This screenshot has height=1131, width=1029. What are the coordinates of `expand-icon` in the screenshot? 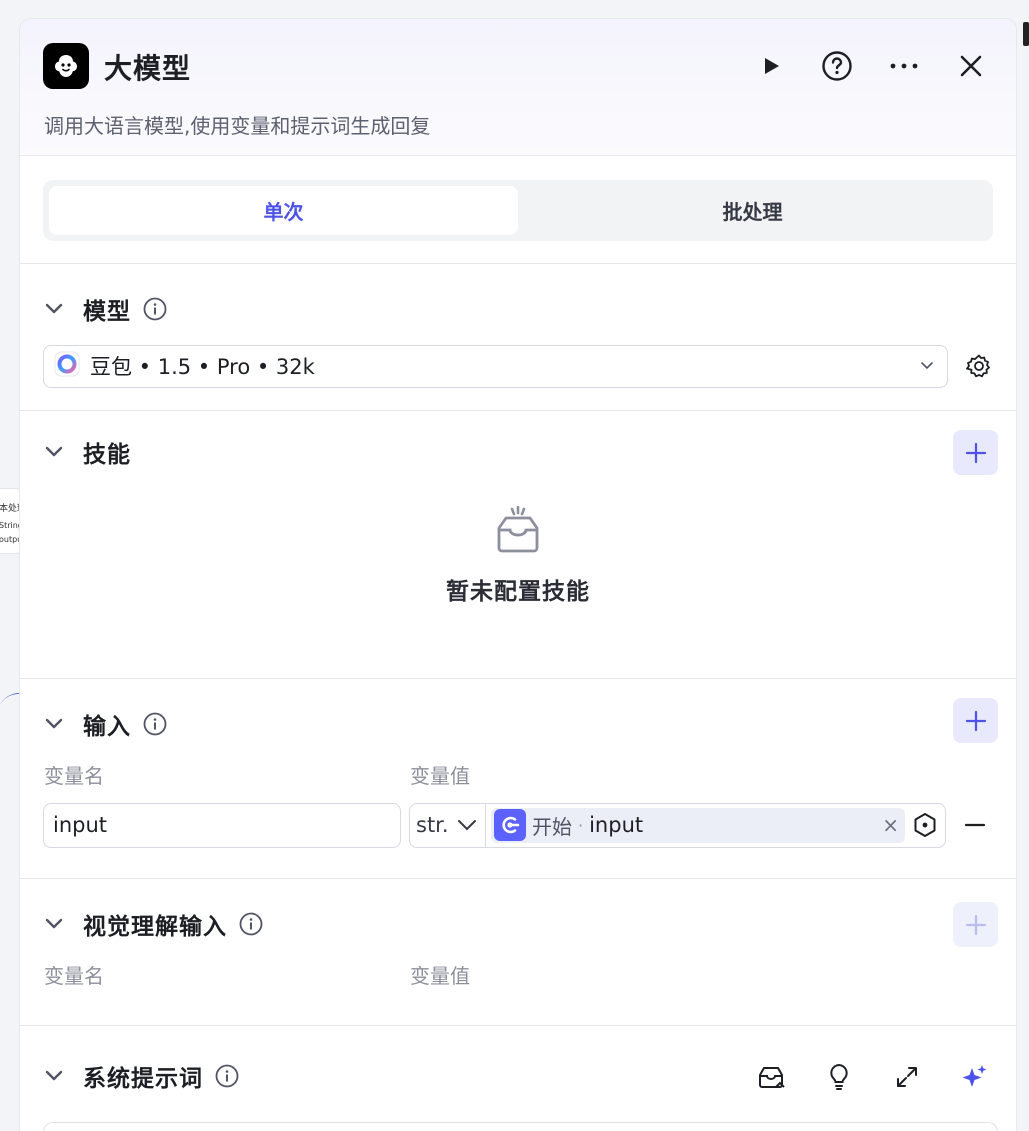 It's located at (907, 1077).